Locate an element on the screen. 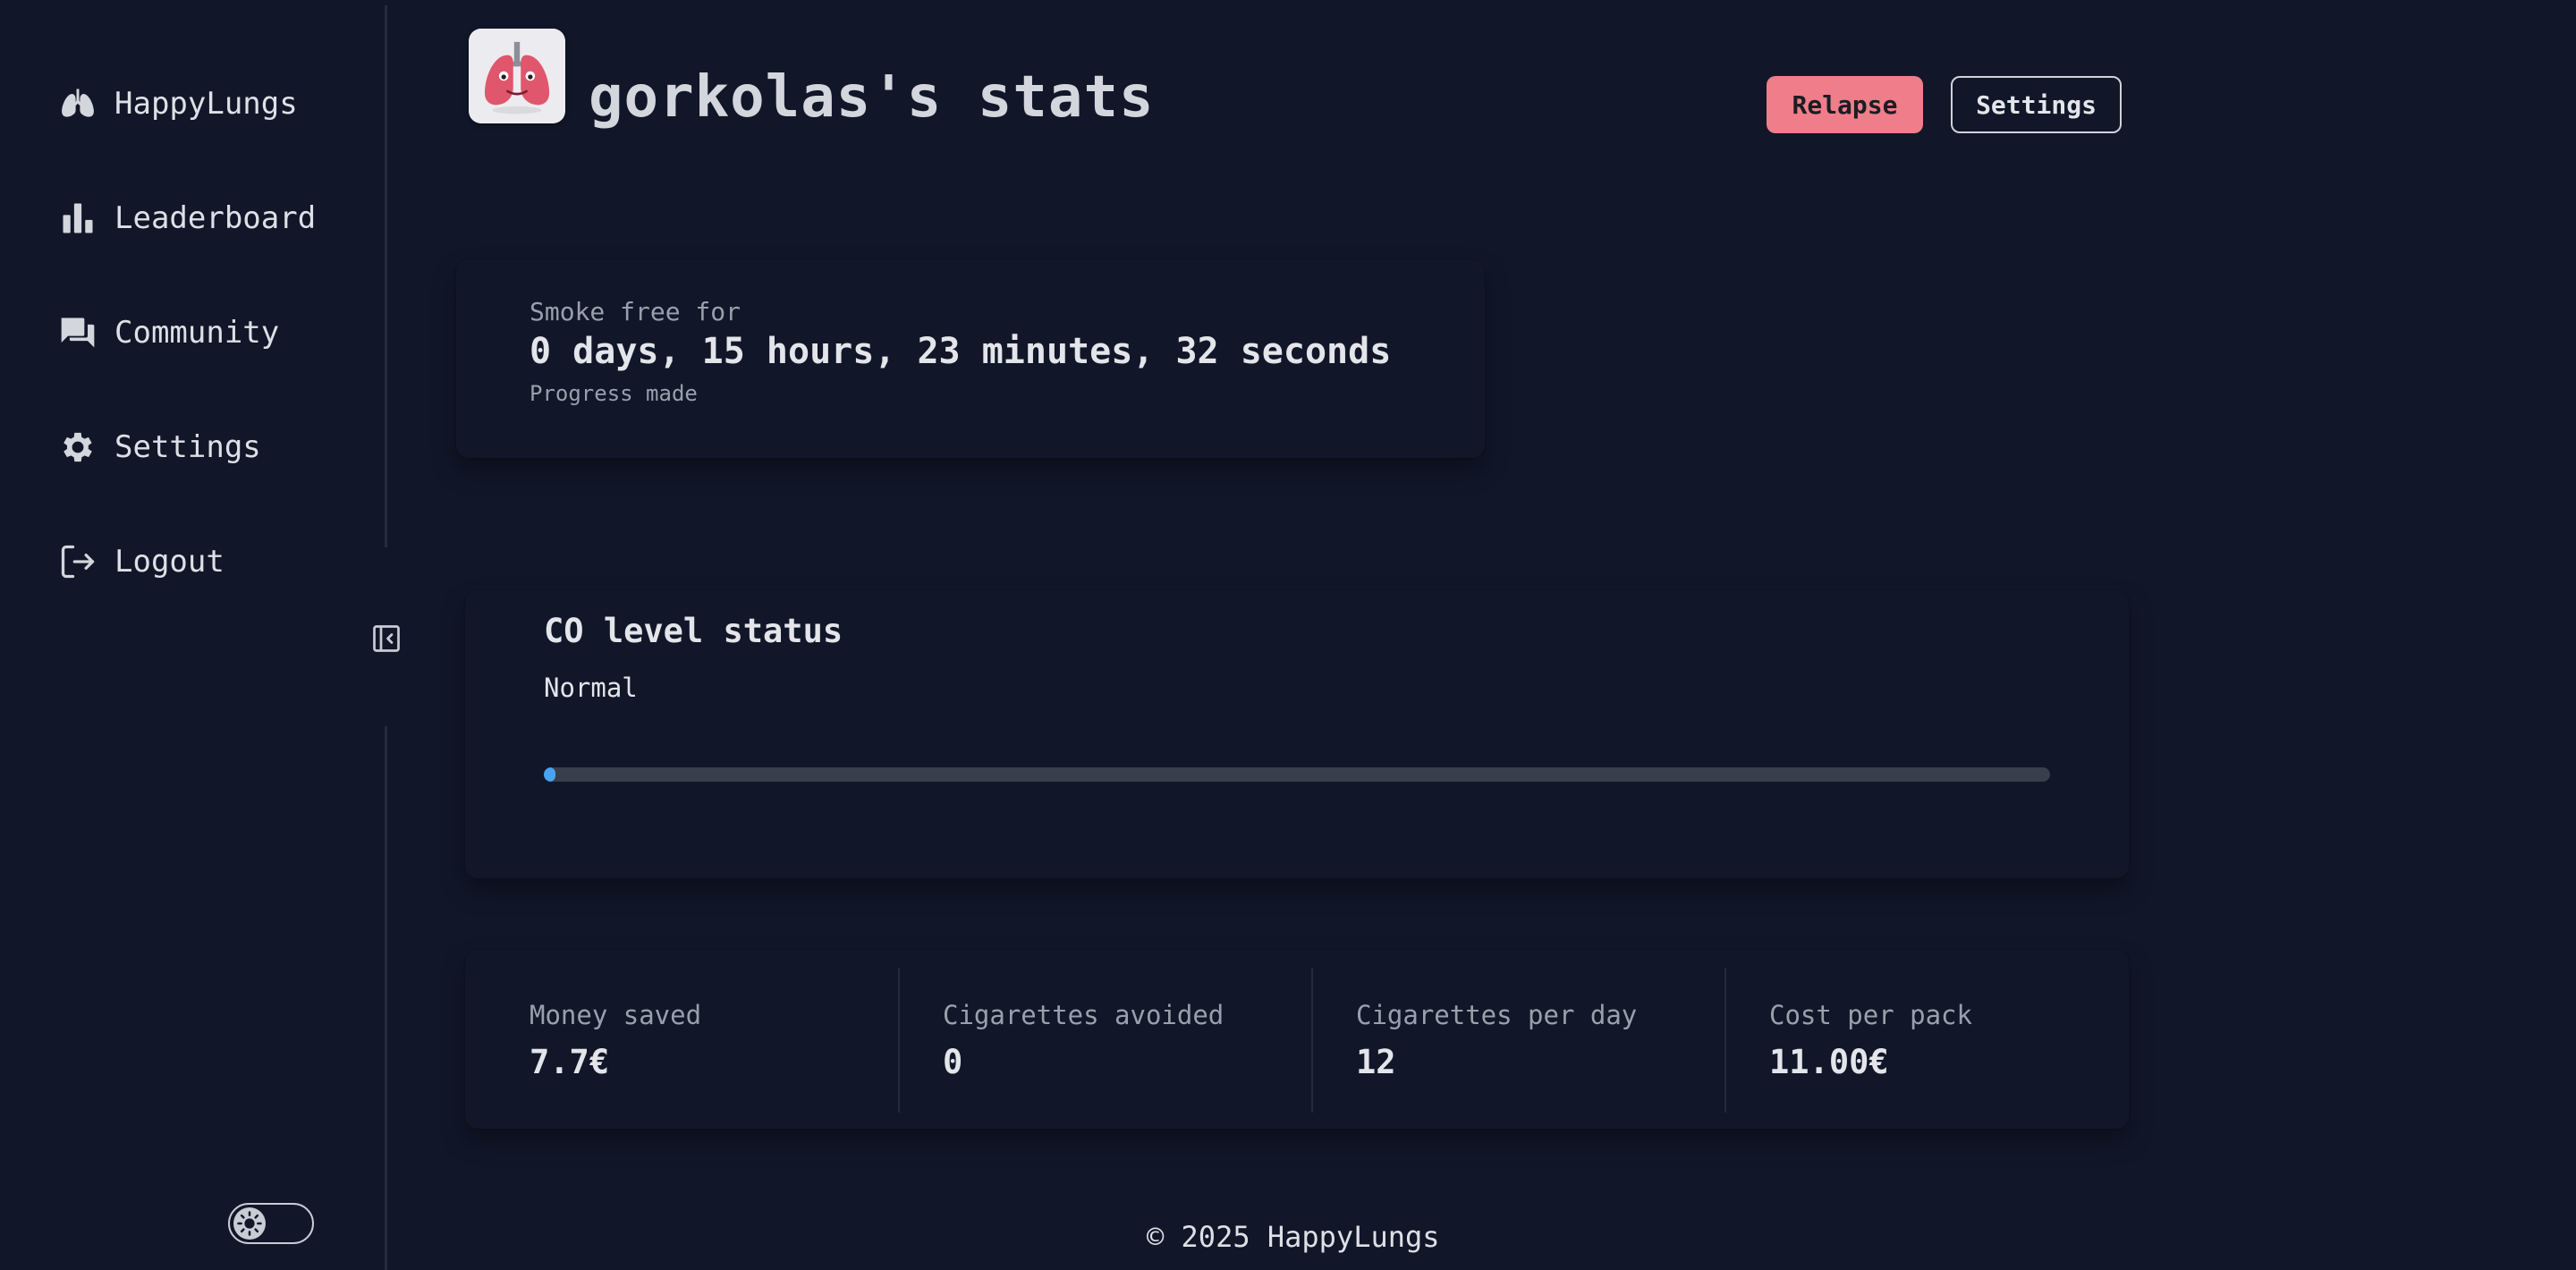 Image resolution: width=2576 pixels, height=1270 pixels. smoke-free-label: Smoke free for is located at coordinates (635, 311).